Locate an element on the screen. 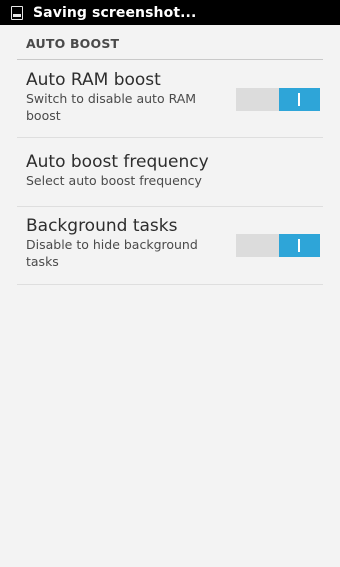  section-header: AUTO BOOST is located at coordinates (170, 42).